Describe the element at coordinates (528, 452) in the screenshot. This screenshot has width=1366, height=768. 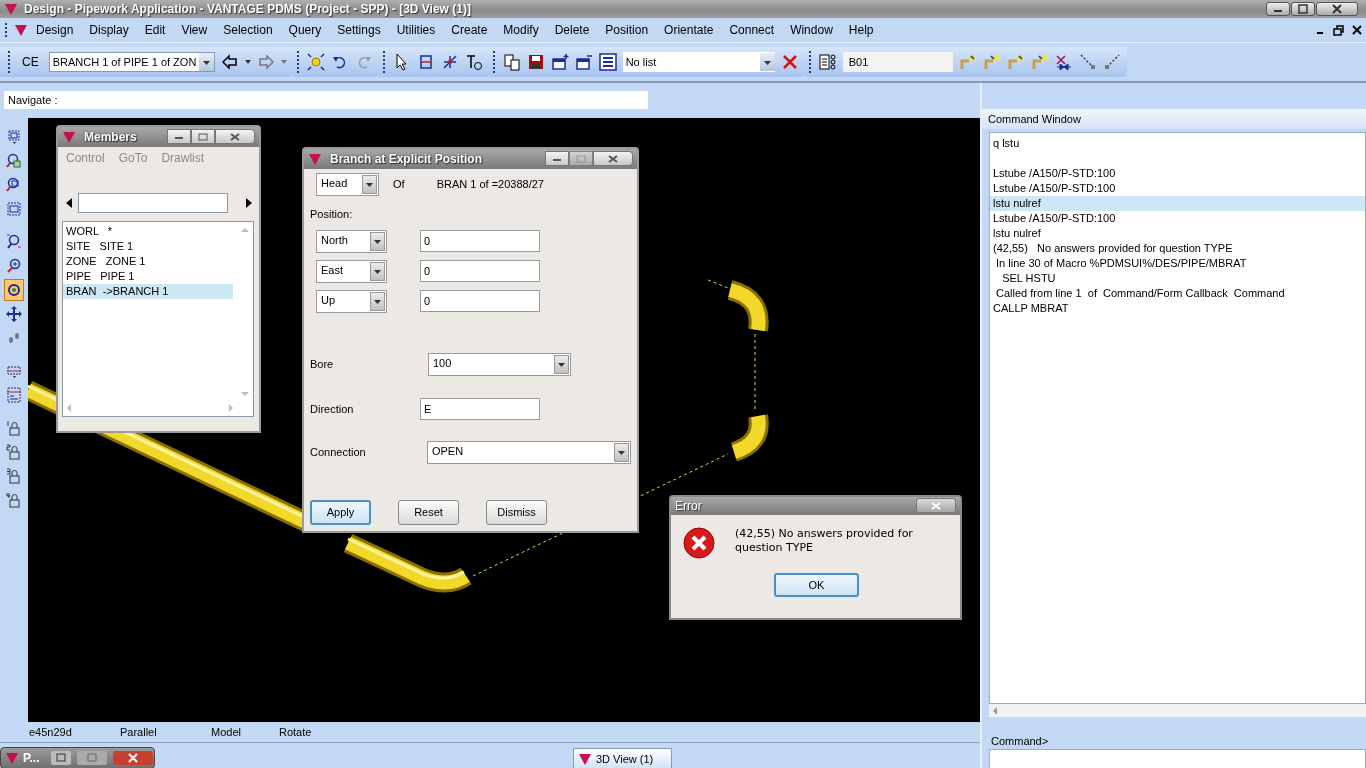
I see `connection-select: OPEN` at that location.